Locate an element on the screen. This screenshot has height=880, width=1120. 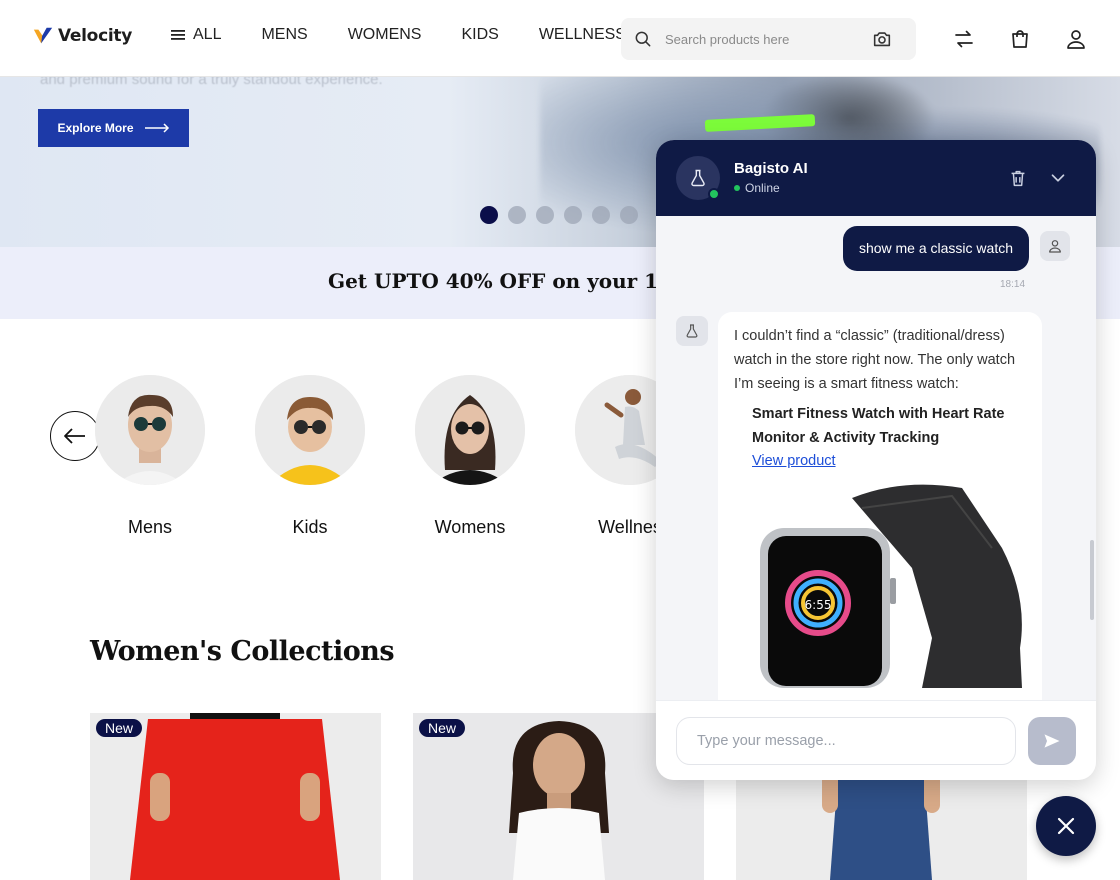
compare-icon is located at coordinates (964, 39).